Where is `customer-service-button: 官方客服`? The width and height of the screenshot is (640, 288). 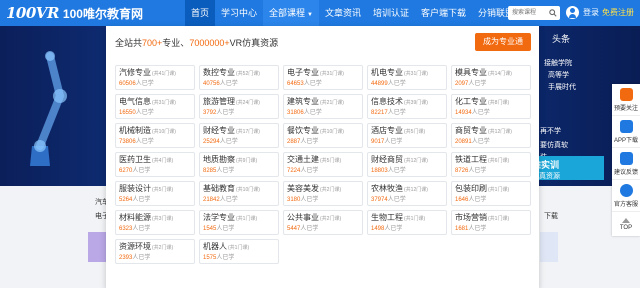 customer-service-button: 官方客服 is located at coordinates (626, 196).